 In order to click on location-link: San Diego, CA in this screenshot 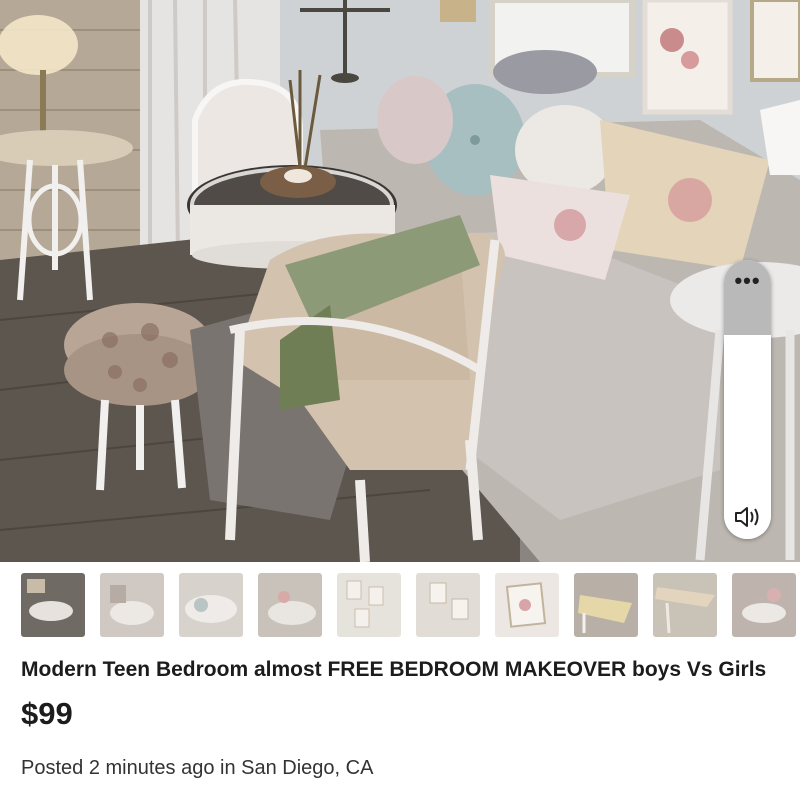, I will do `click(307, 768)`.